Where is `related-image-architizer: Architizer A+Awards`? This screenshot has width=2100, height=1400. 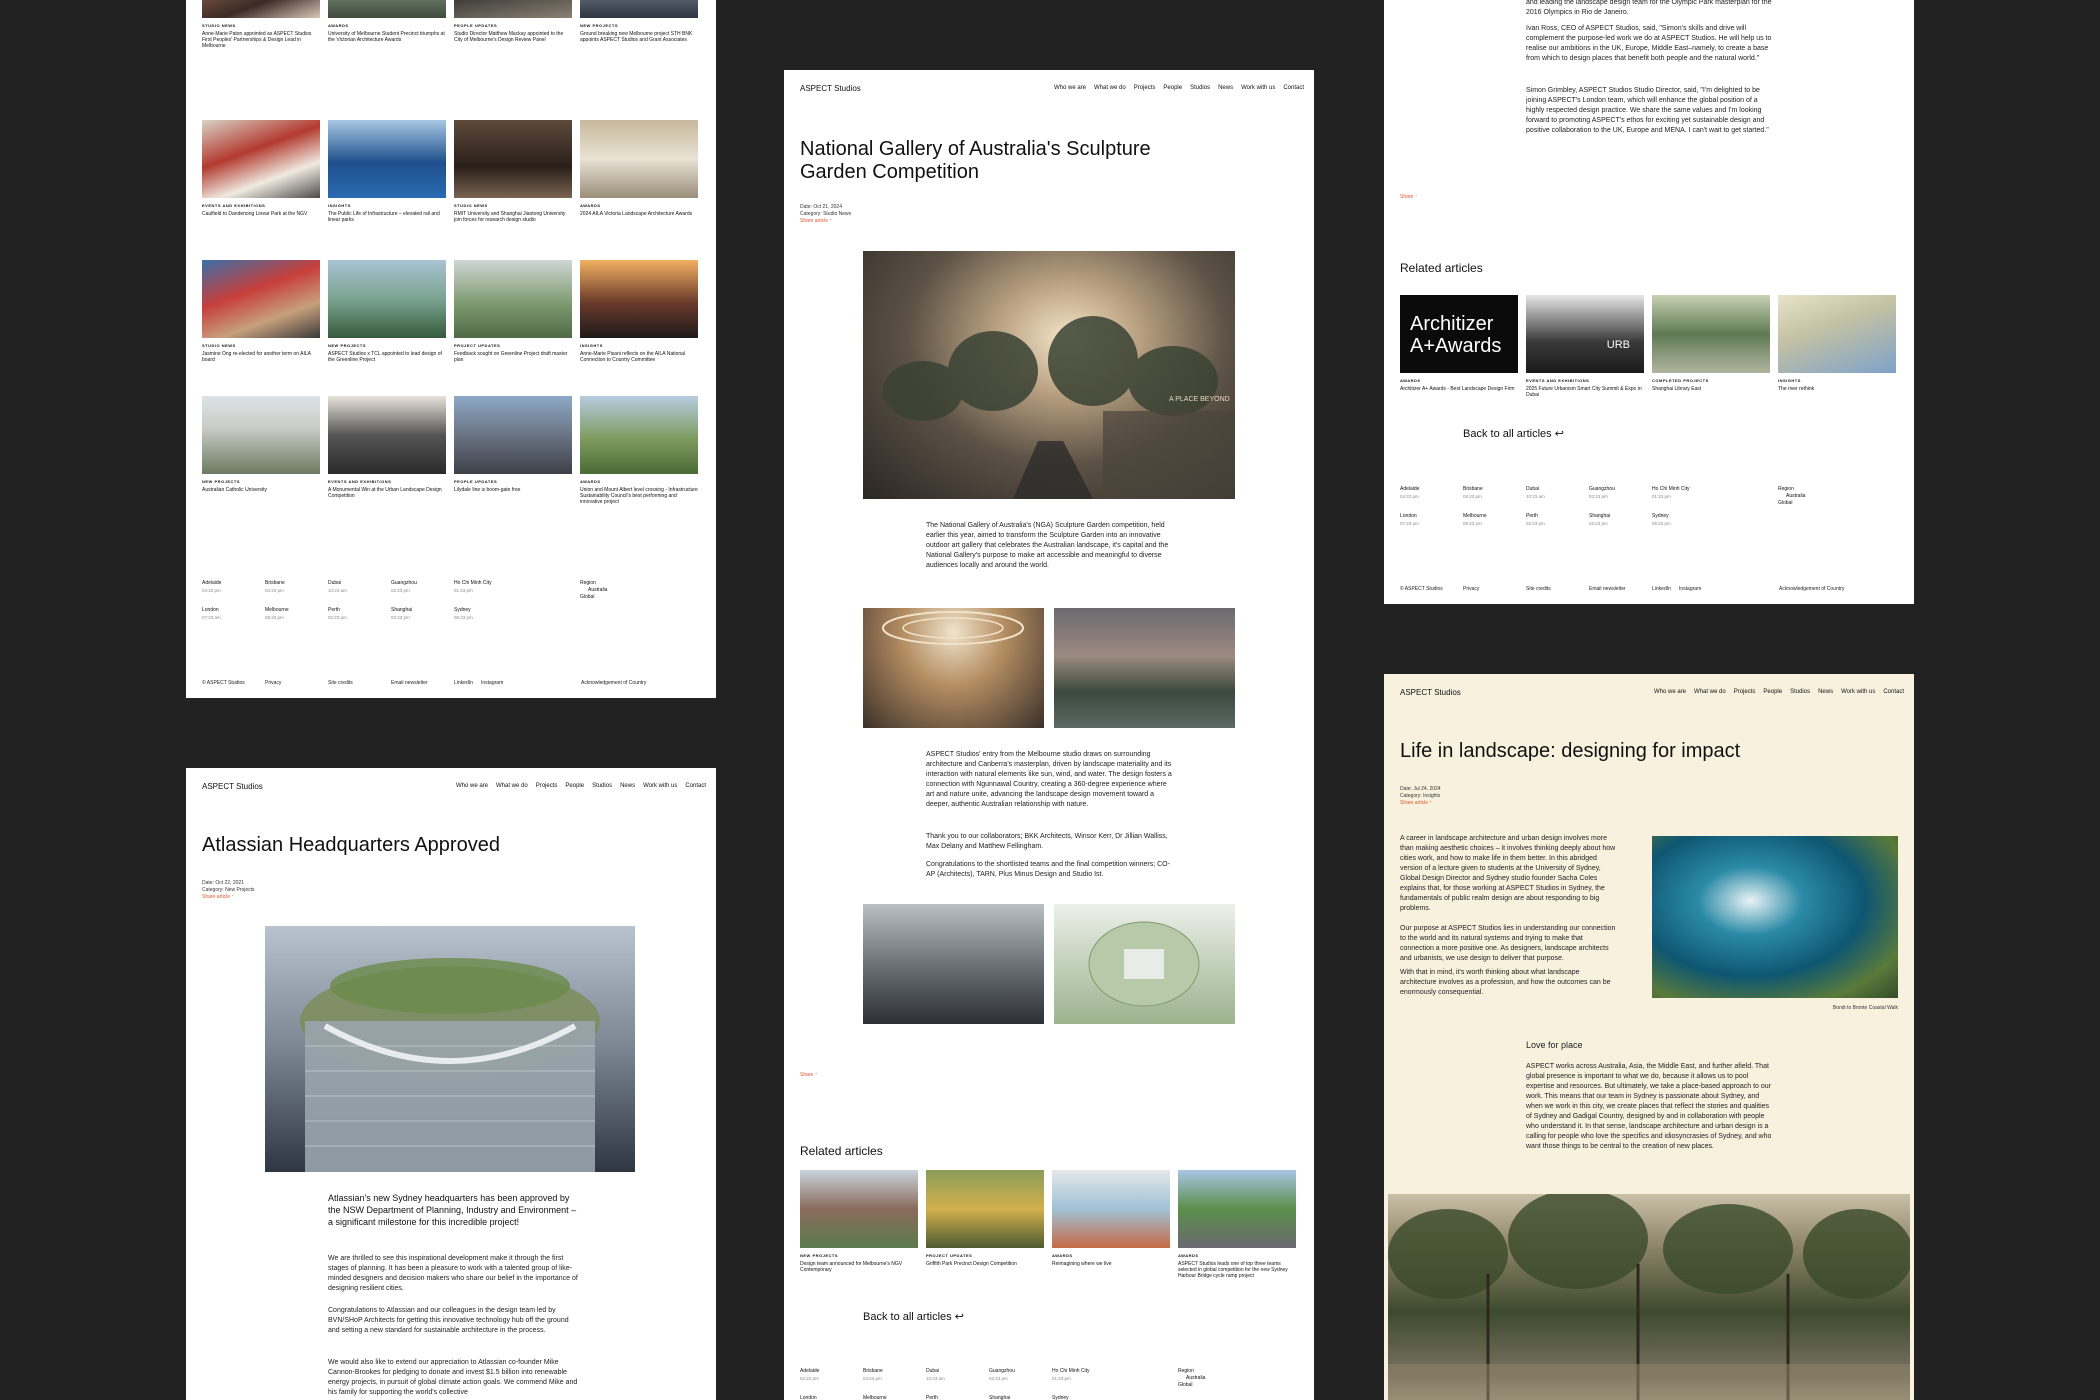 related-image-architizer: Architizer A+Awards is located at coordinates (1459, 334).